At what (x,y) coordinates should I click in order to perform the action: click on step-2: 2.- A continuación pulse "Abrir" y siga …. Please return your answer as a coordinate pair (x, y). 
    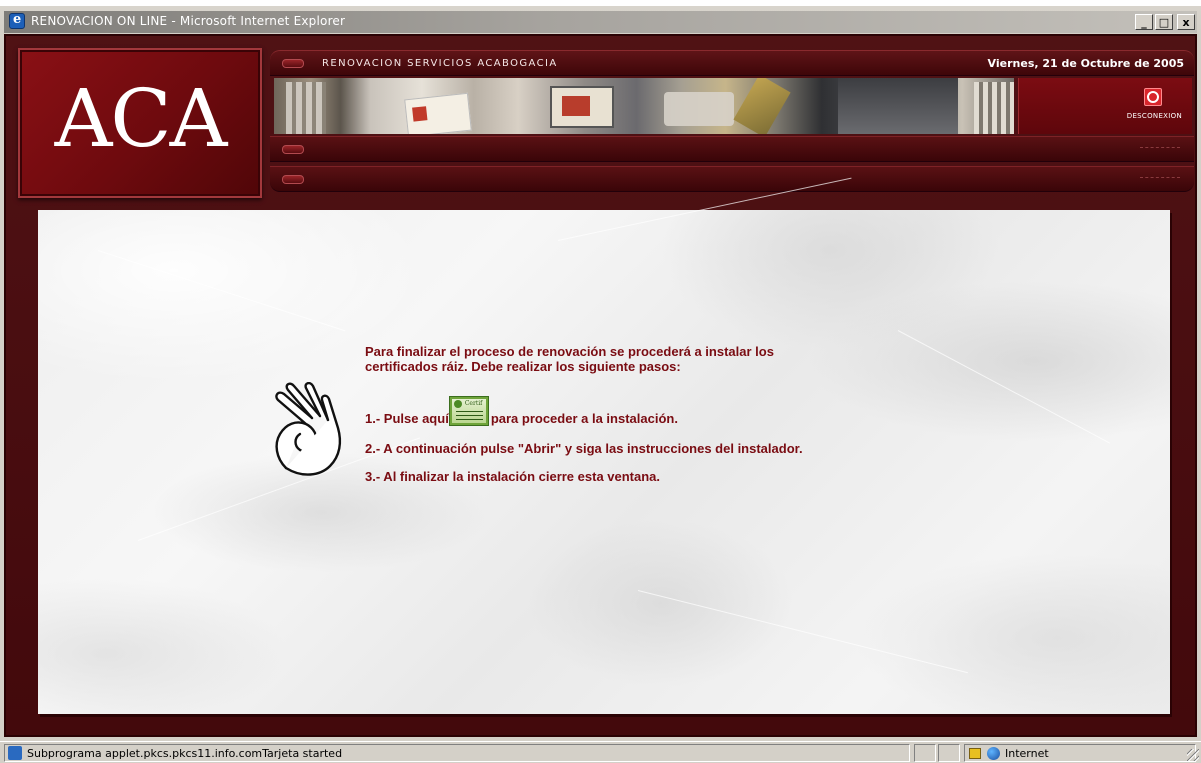
    Looking at the image, I should click on (584, 448).